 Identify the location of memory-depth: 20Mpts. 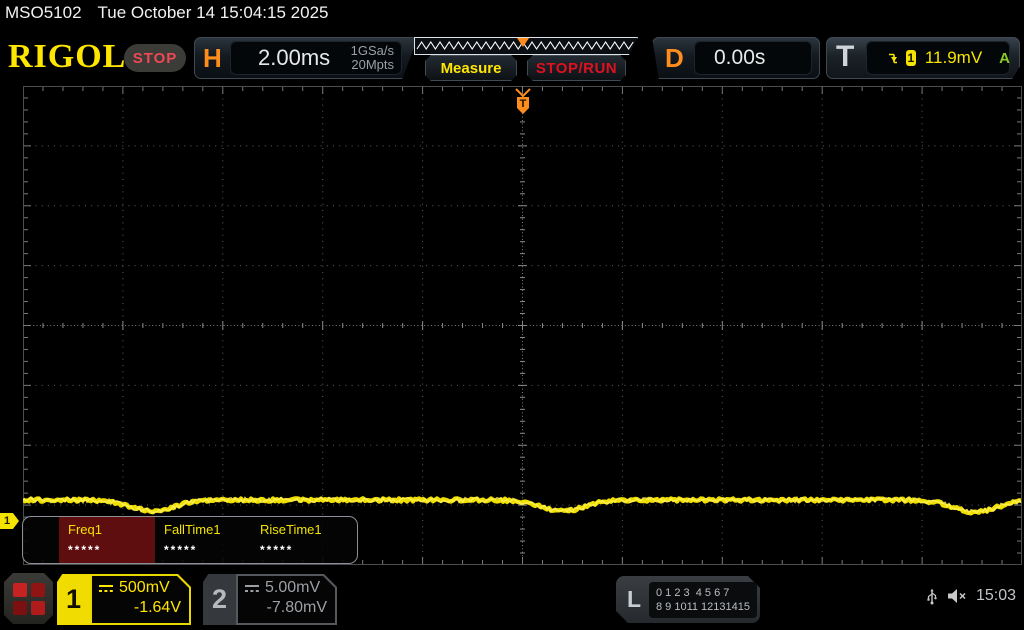
(372, 64).